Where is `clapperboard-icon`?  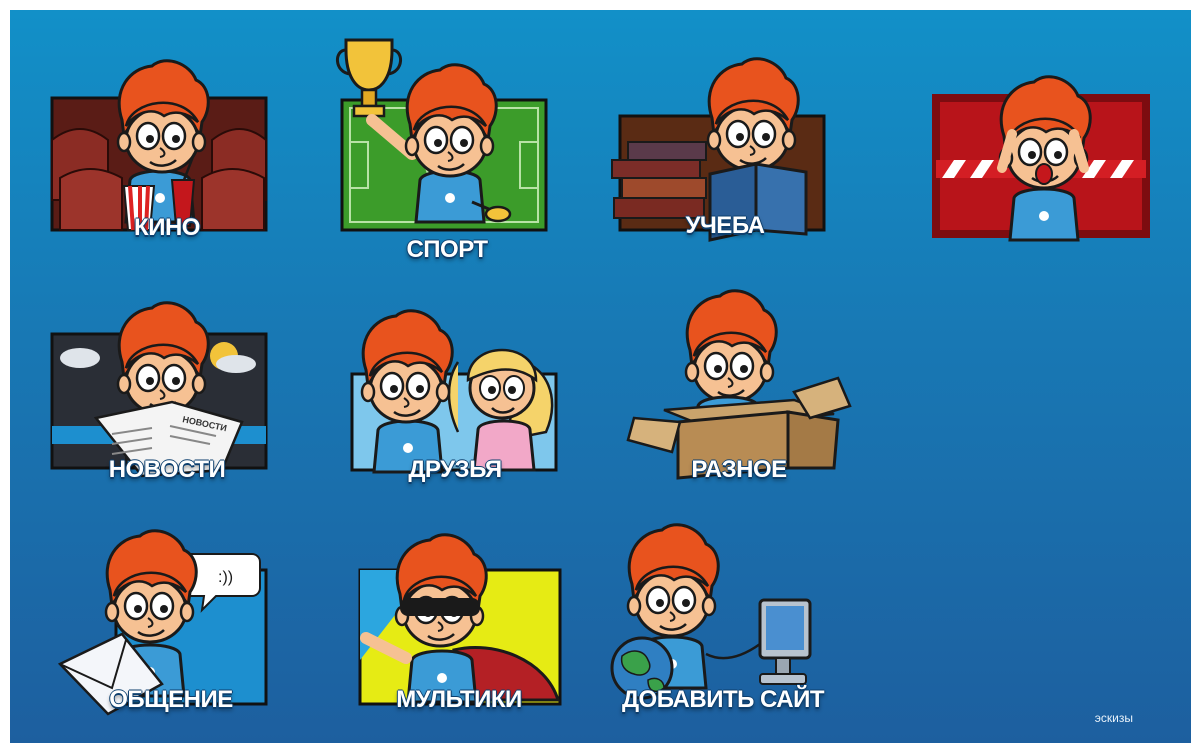
clapperboard-icon is located at coordinates (1041, 158).